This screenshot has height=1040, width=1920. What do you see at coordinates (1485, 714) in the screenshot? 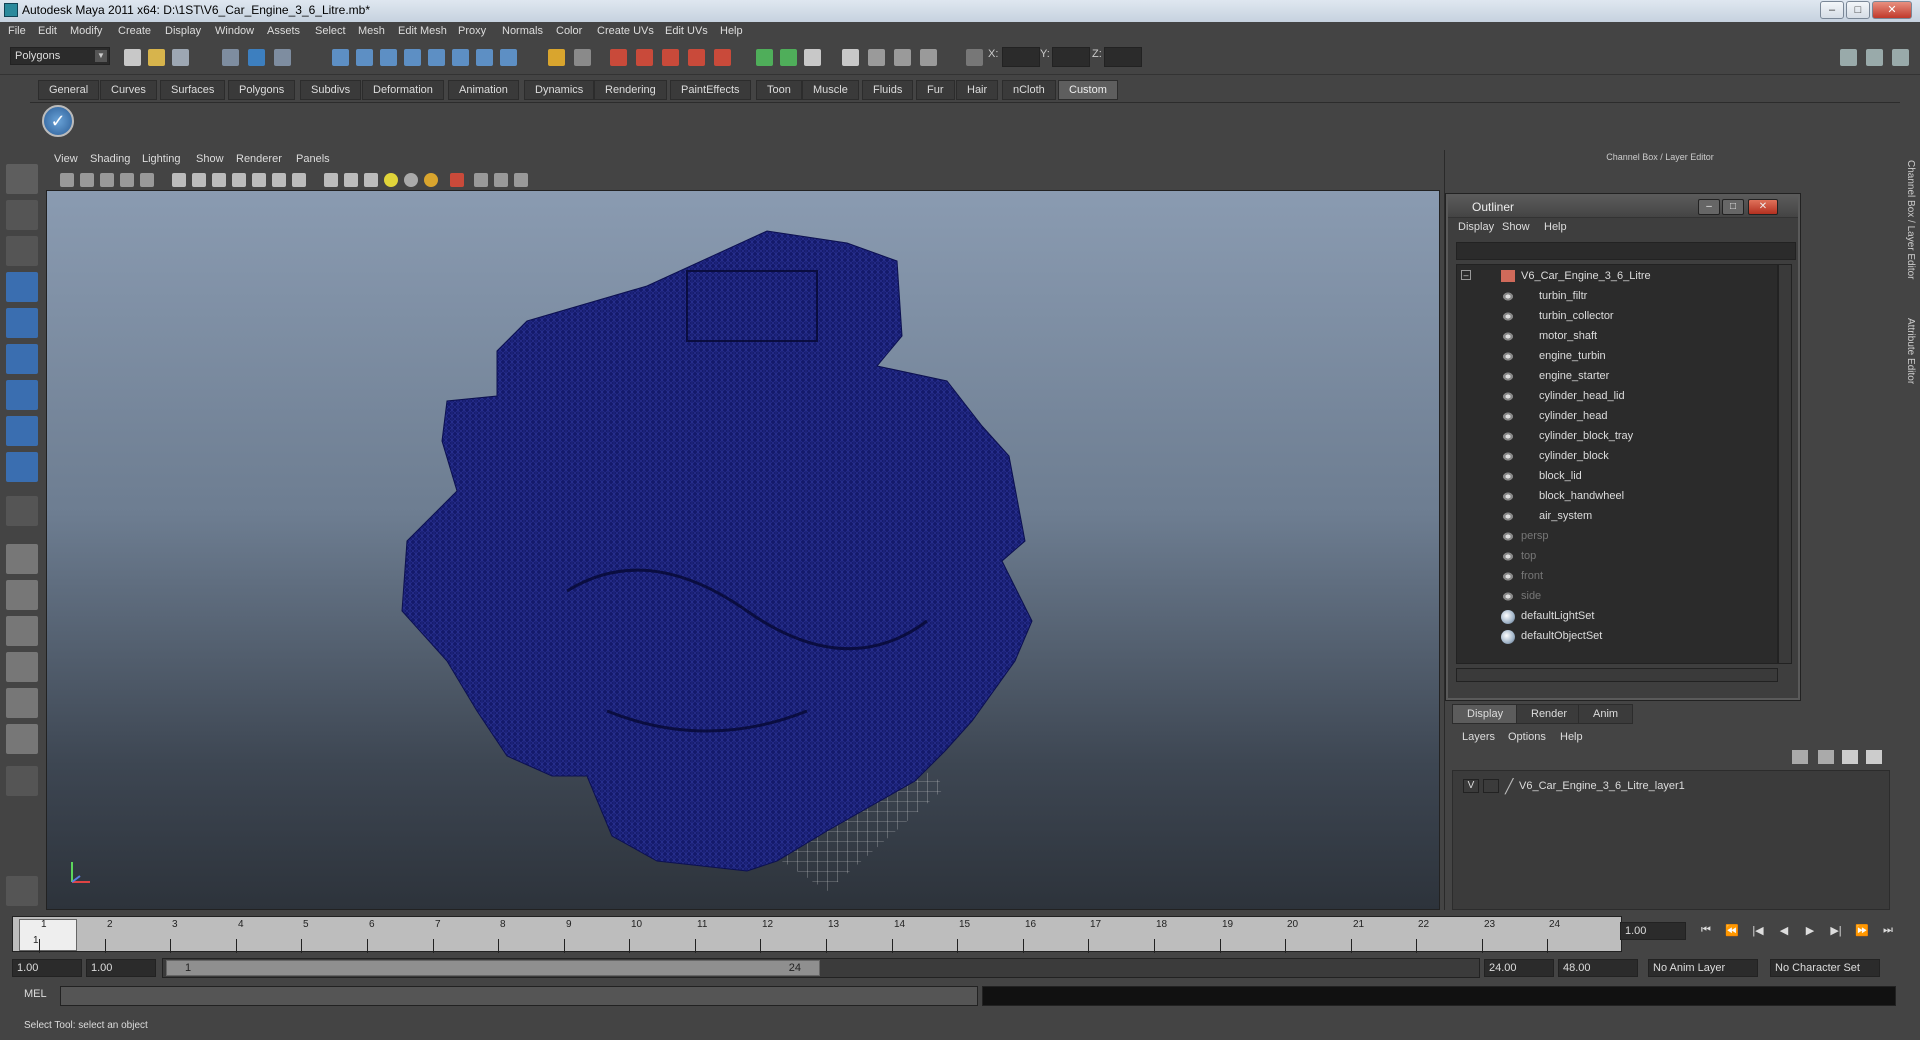
I see `tab-display: Display` at bounding box center [1485, 714].